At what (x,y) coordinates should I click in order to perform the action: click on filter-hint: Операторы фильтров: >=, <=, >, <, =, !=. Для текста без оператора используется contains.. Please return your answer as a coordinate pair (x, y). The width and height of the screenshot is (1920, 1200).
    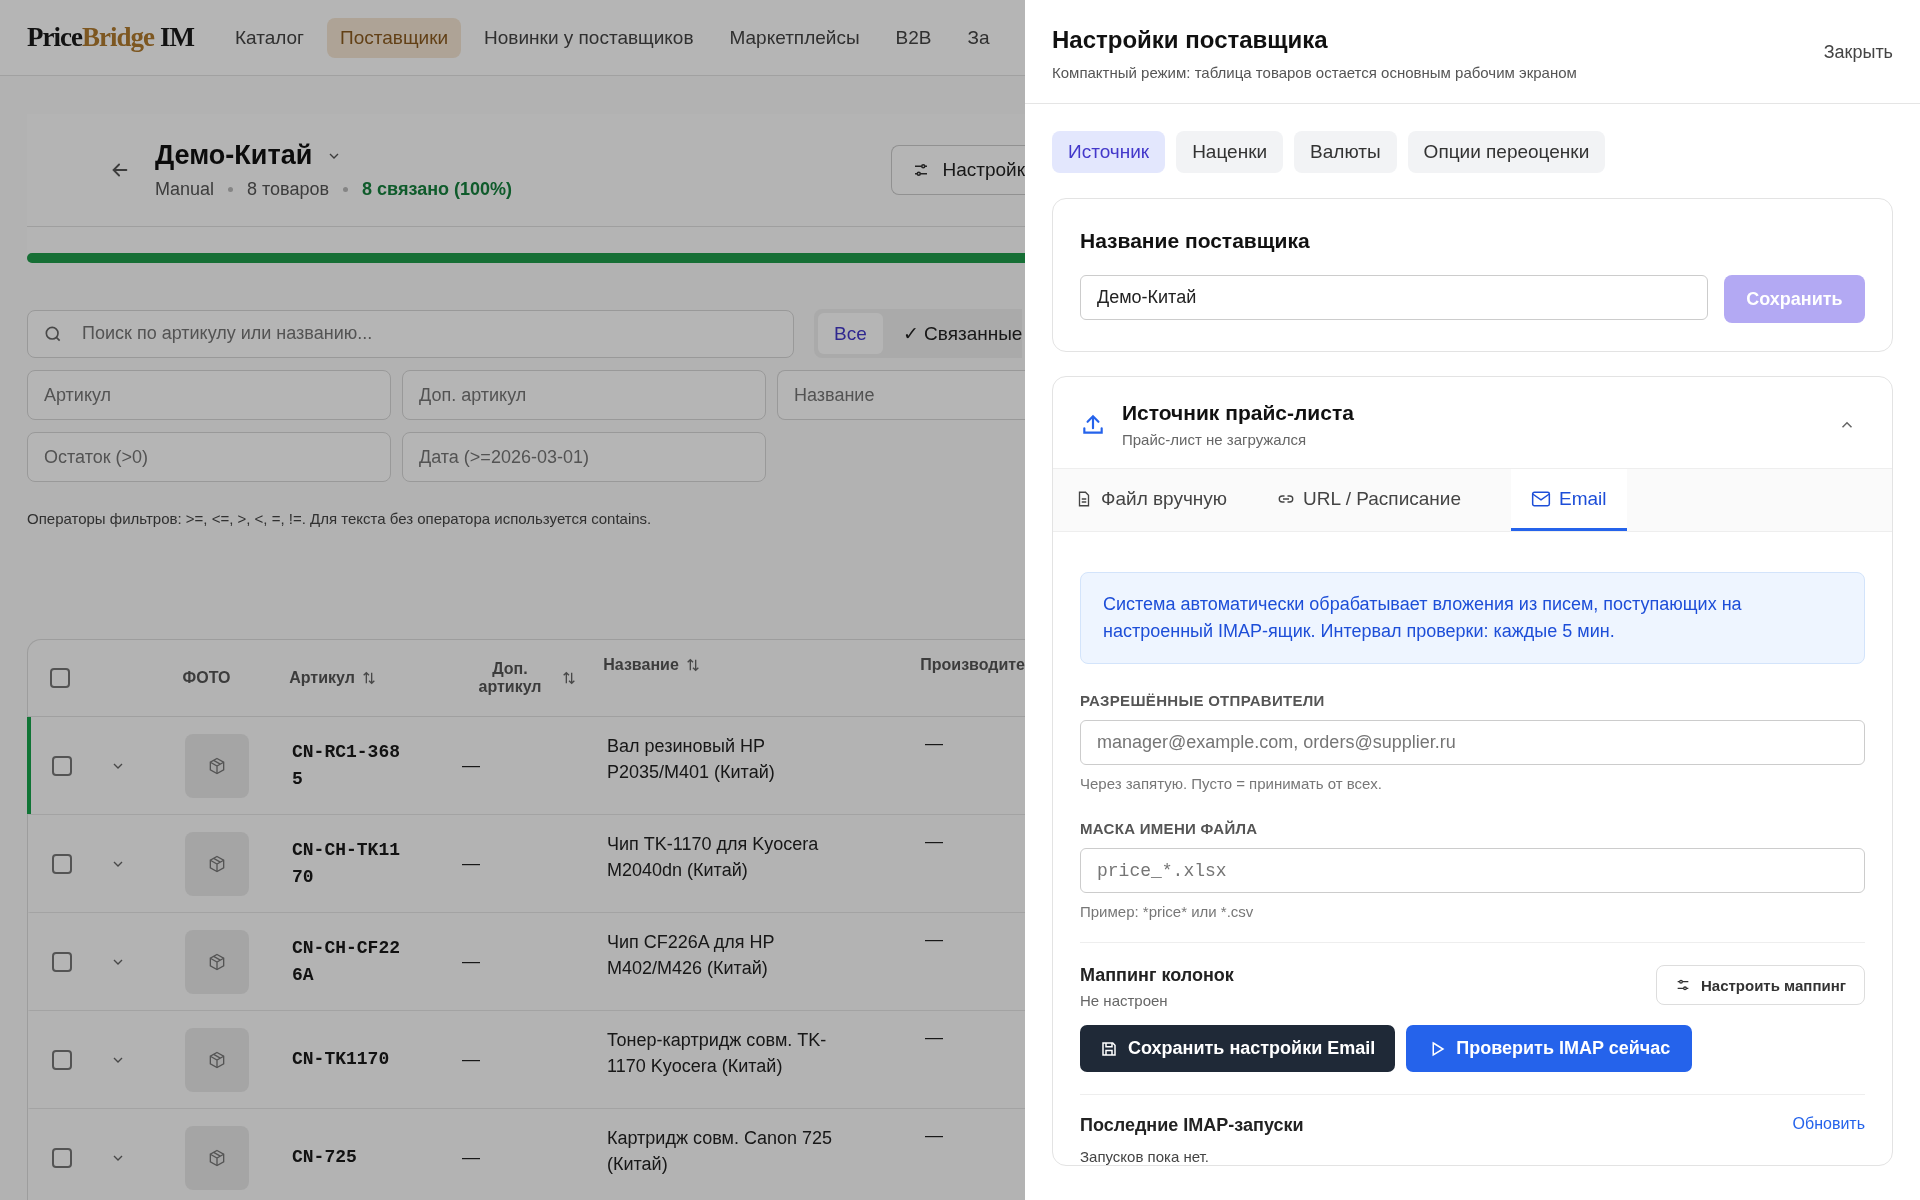
    Looking at the image, I should click on (340, 518).